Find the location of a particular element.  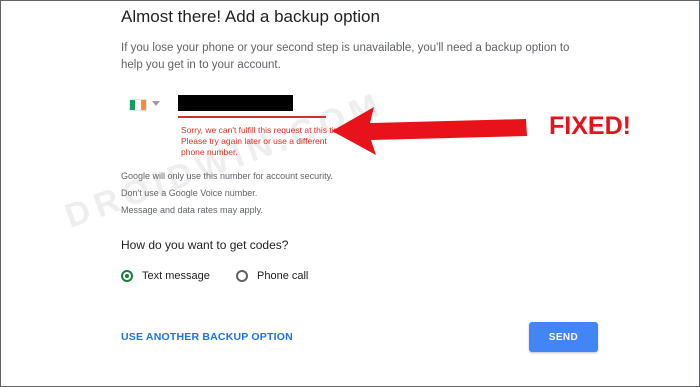

input-error-underline is located at coordinates (252, 117).